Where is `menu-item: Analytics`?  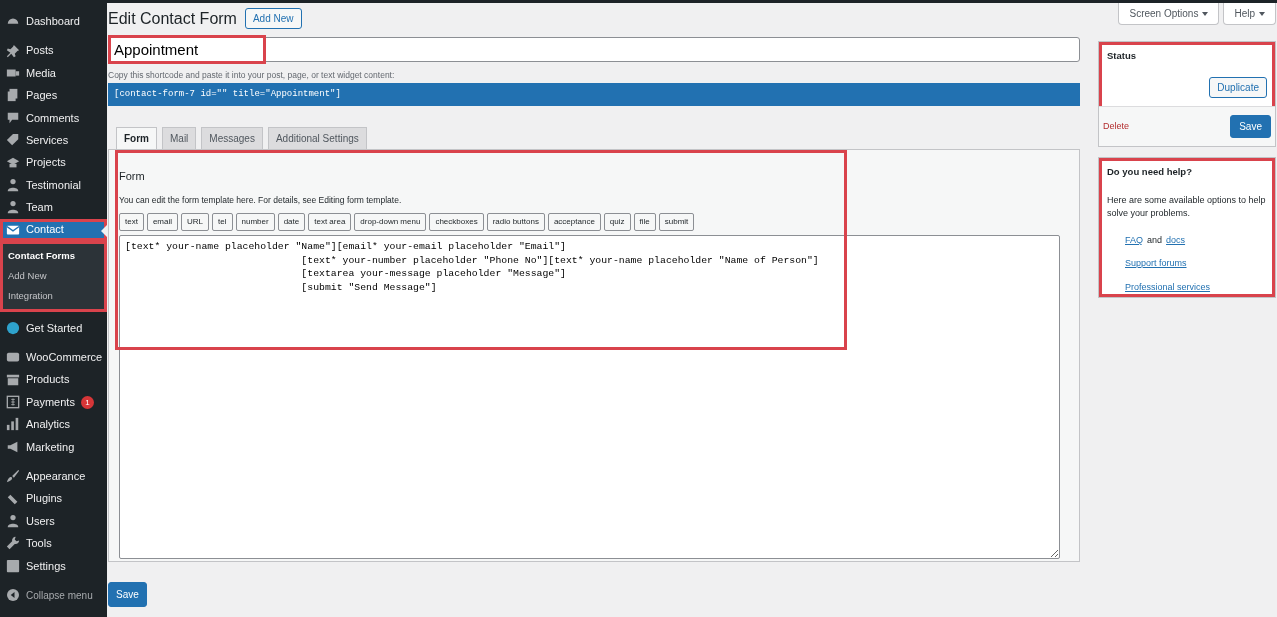 menu-item: Analytics is located at coordinates (53, 424).